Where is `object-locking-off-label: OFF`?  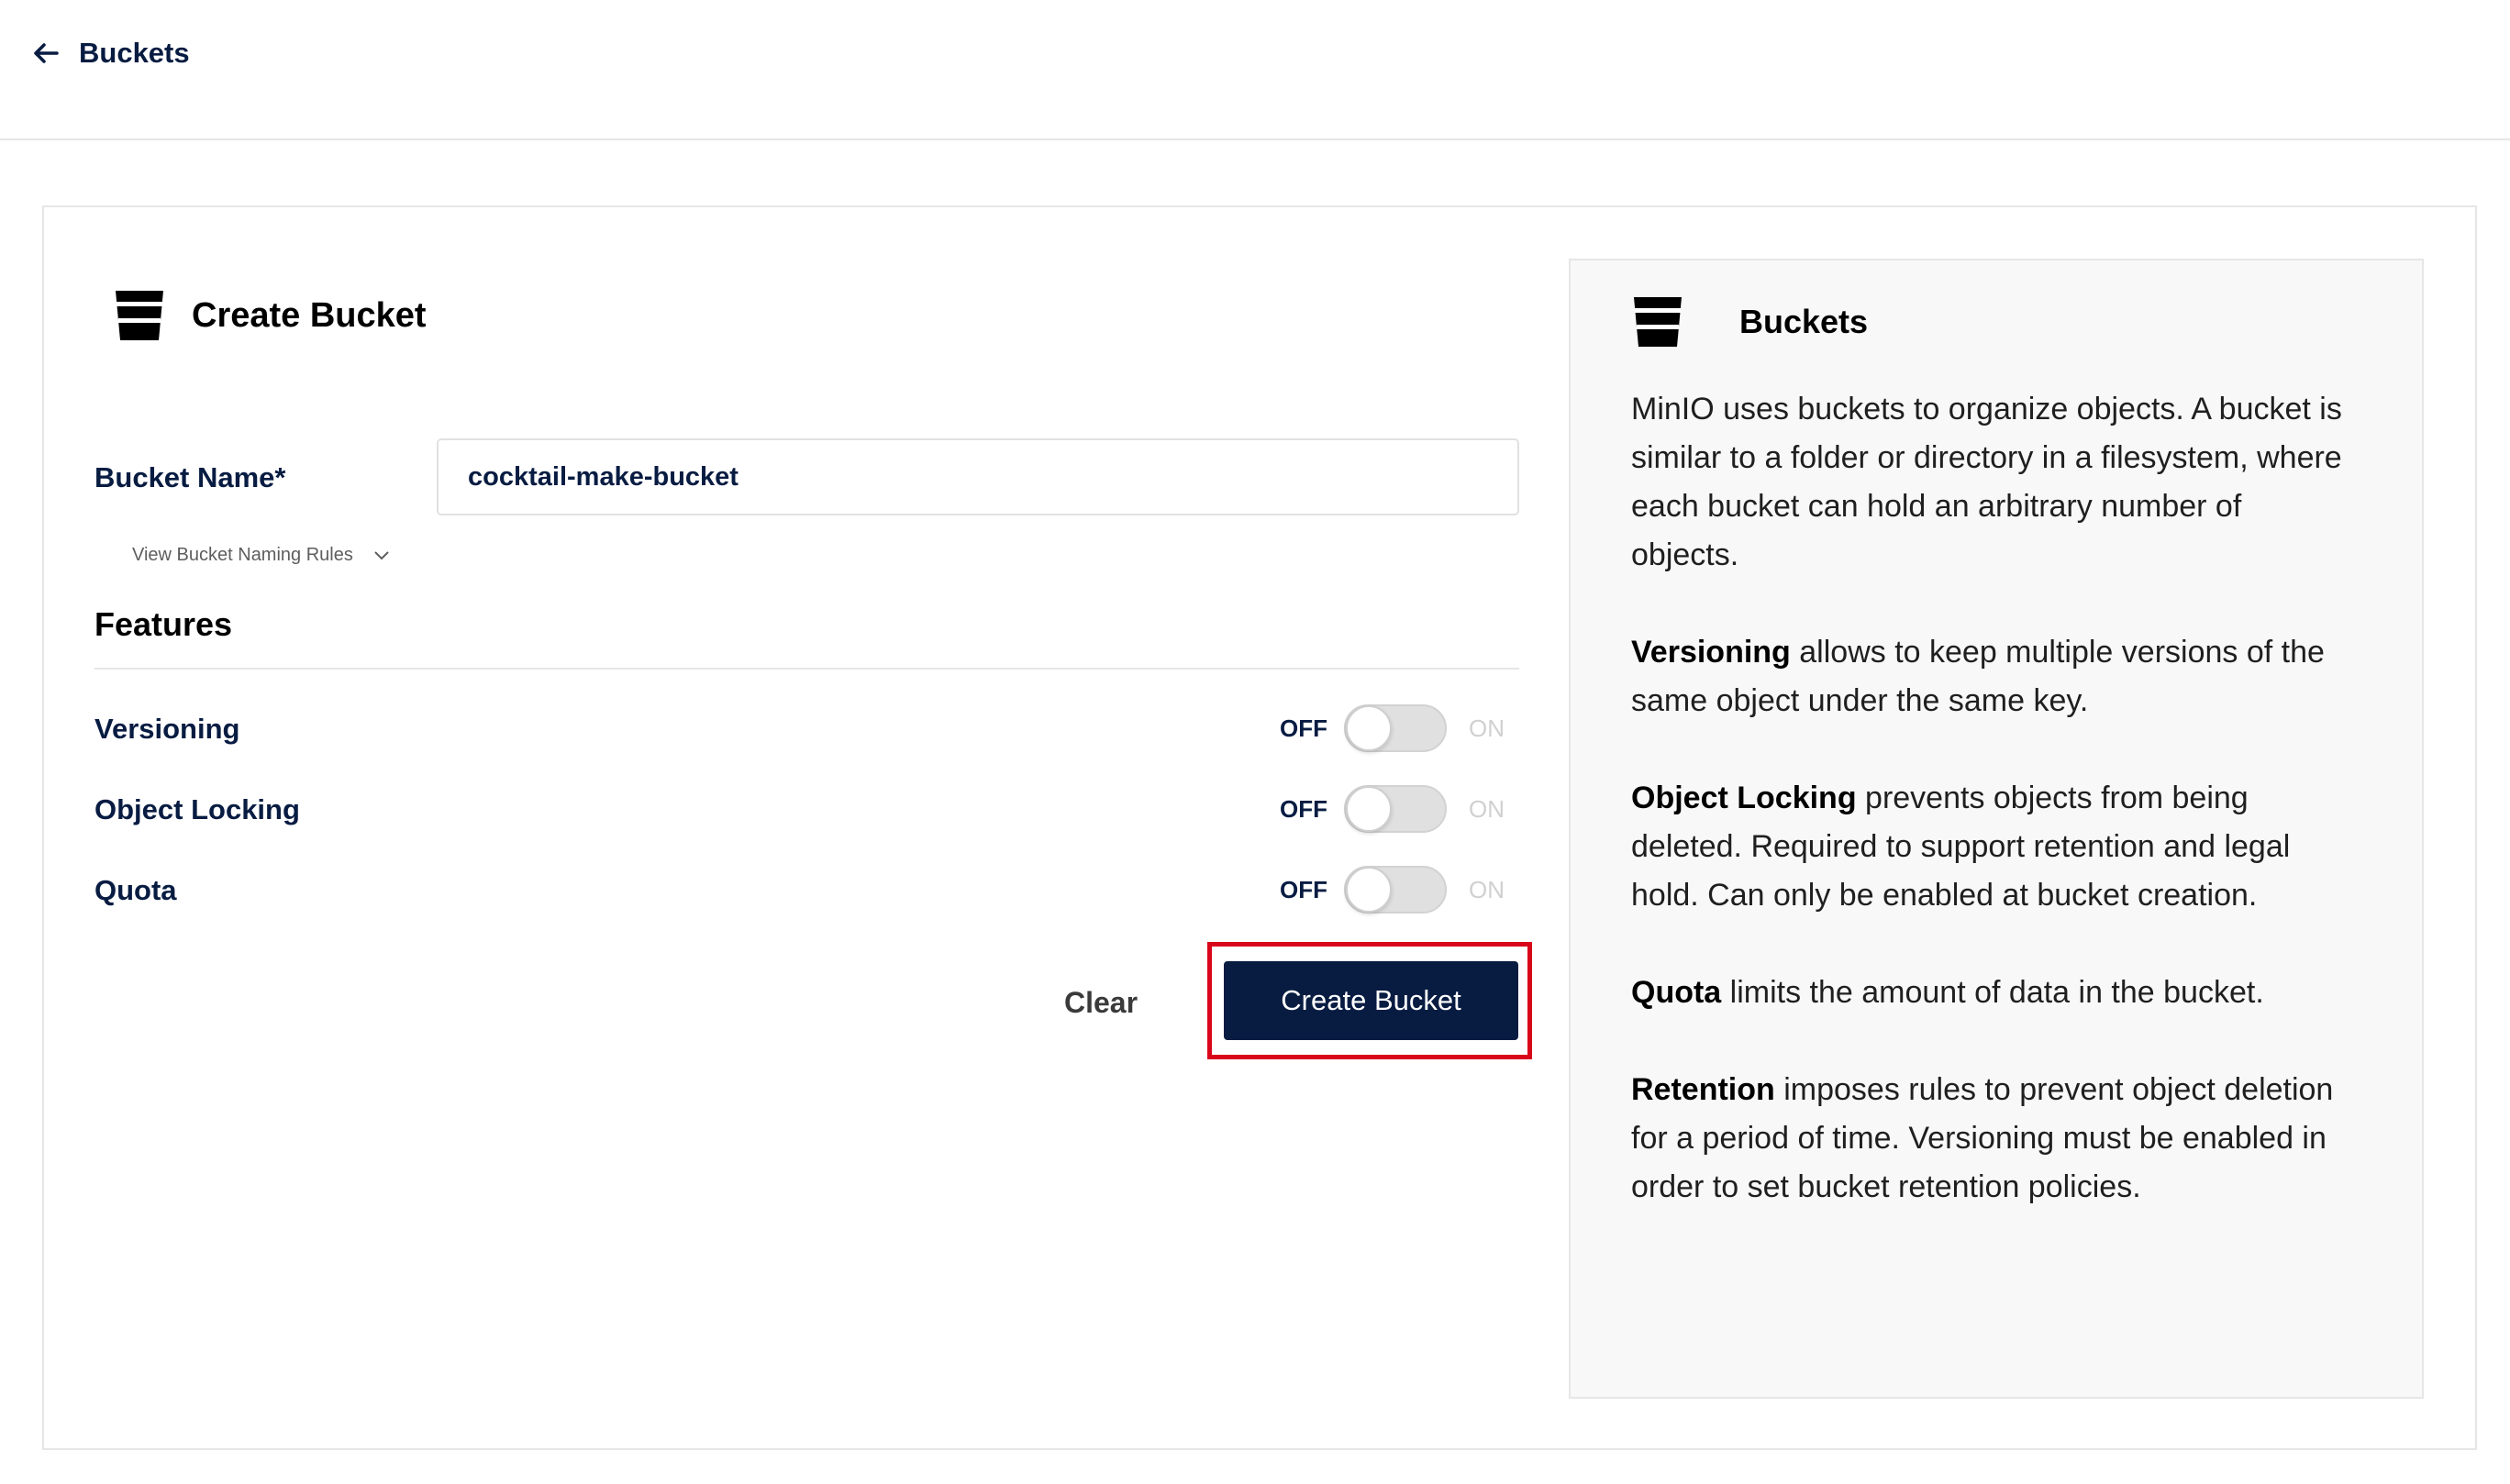 object-locking-off-label: OFF is located at coordinates (1304, 808).